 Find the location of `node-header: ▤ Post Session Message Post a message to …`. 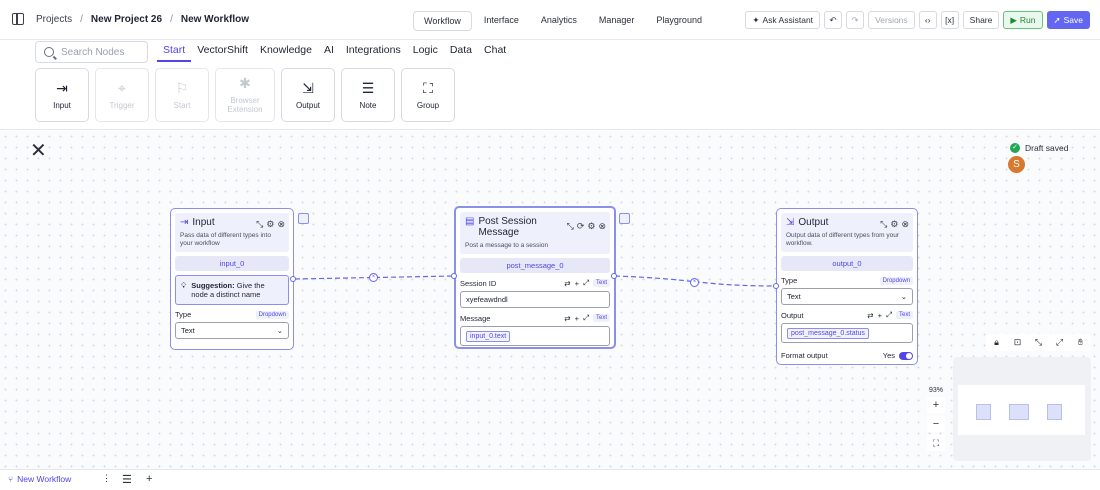

node-header: ▤ Post Session Message Post a message to … is located at coordinates (535, 233).